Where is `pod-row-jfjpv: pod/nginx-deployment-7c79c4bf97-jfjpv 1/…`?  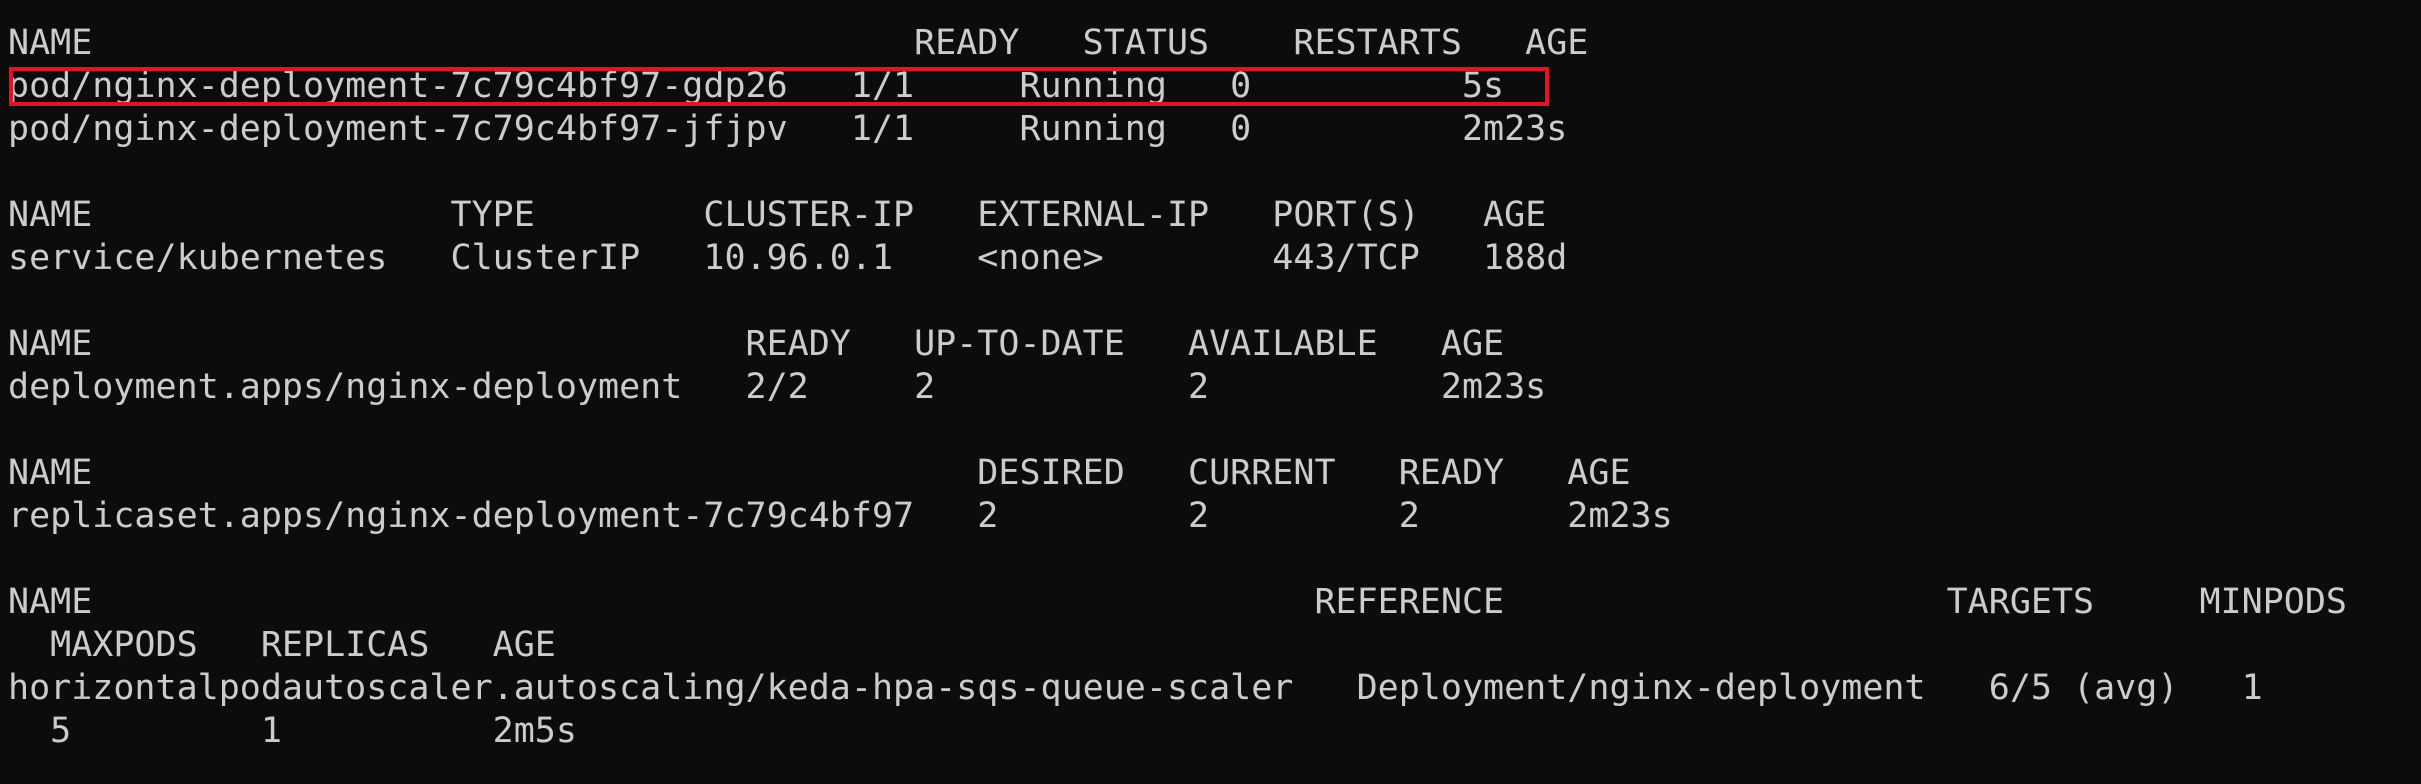 pod-row-jfjpv: pod/nginx-deployment-7c79c4bf97-jfjpv 1/… is located at coordinates (788, 129).